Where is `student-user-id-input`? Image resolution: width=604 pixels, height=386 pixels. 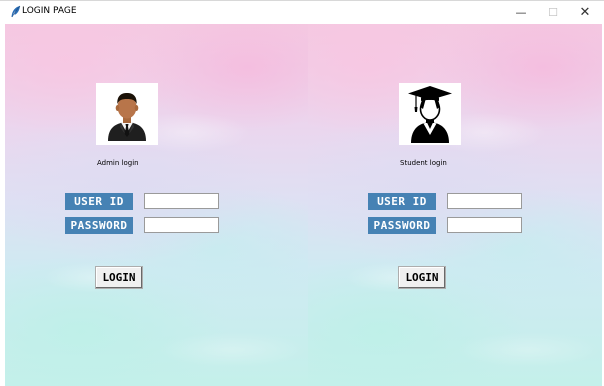 student-user-id-input is located at coordinates (484, 201).